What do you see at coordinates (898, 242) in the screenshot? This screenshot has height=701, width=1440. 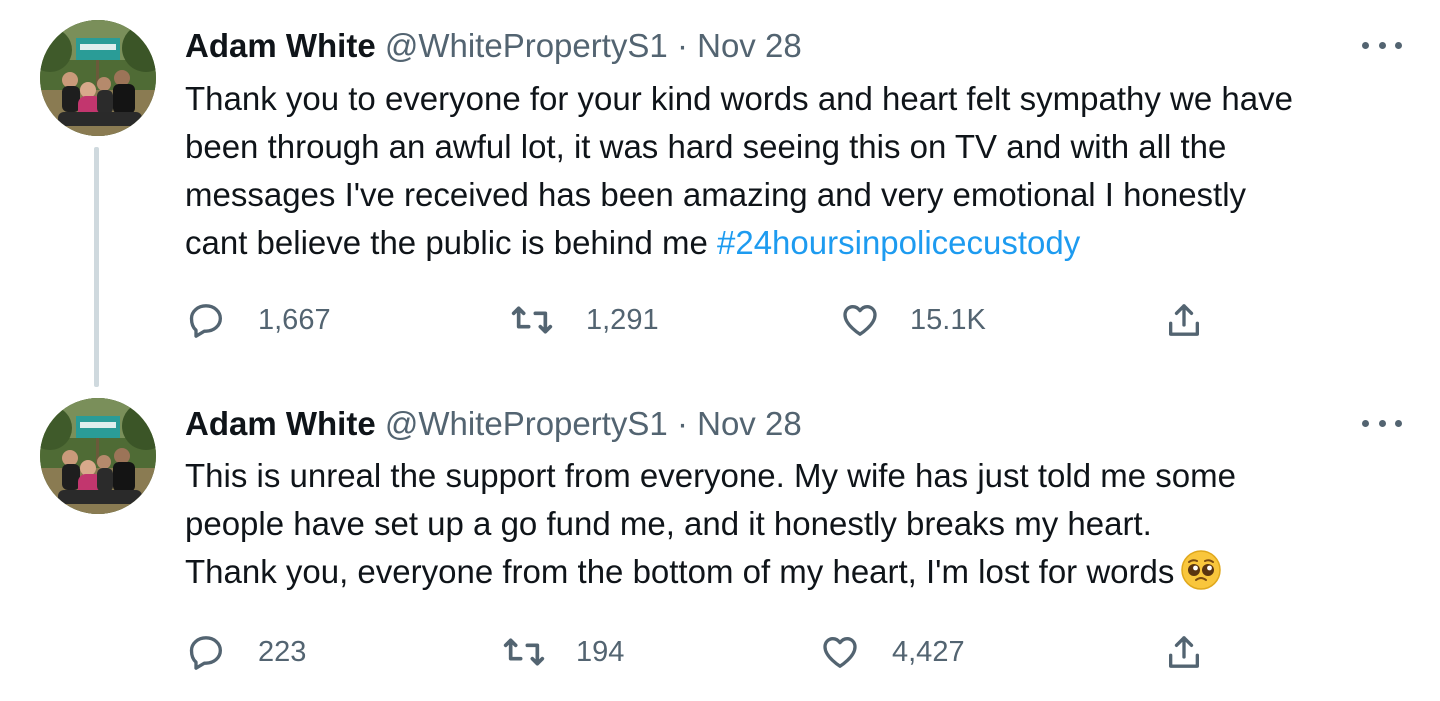 I see `hashtag-link: #24hoursinpolicecustody` at bounding box center [898, 242].